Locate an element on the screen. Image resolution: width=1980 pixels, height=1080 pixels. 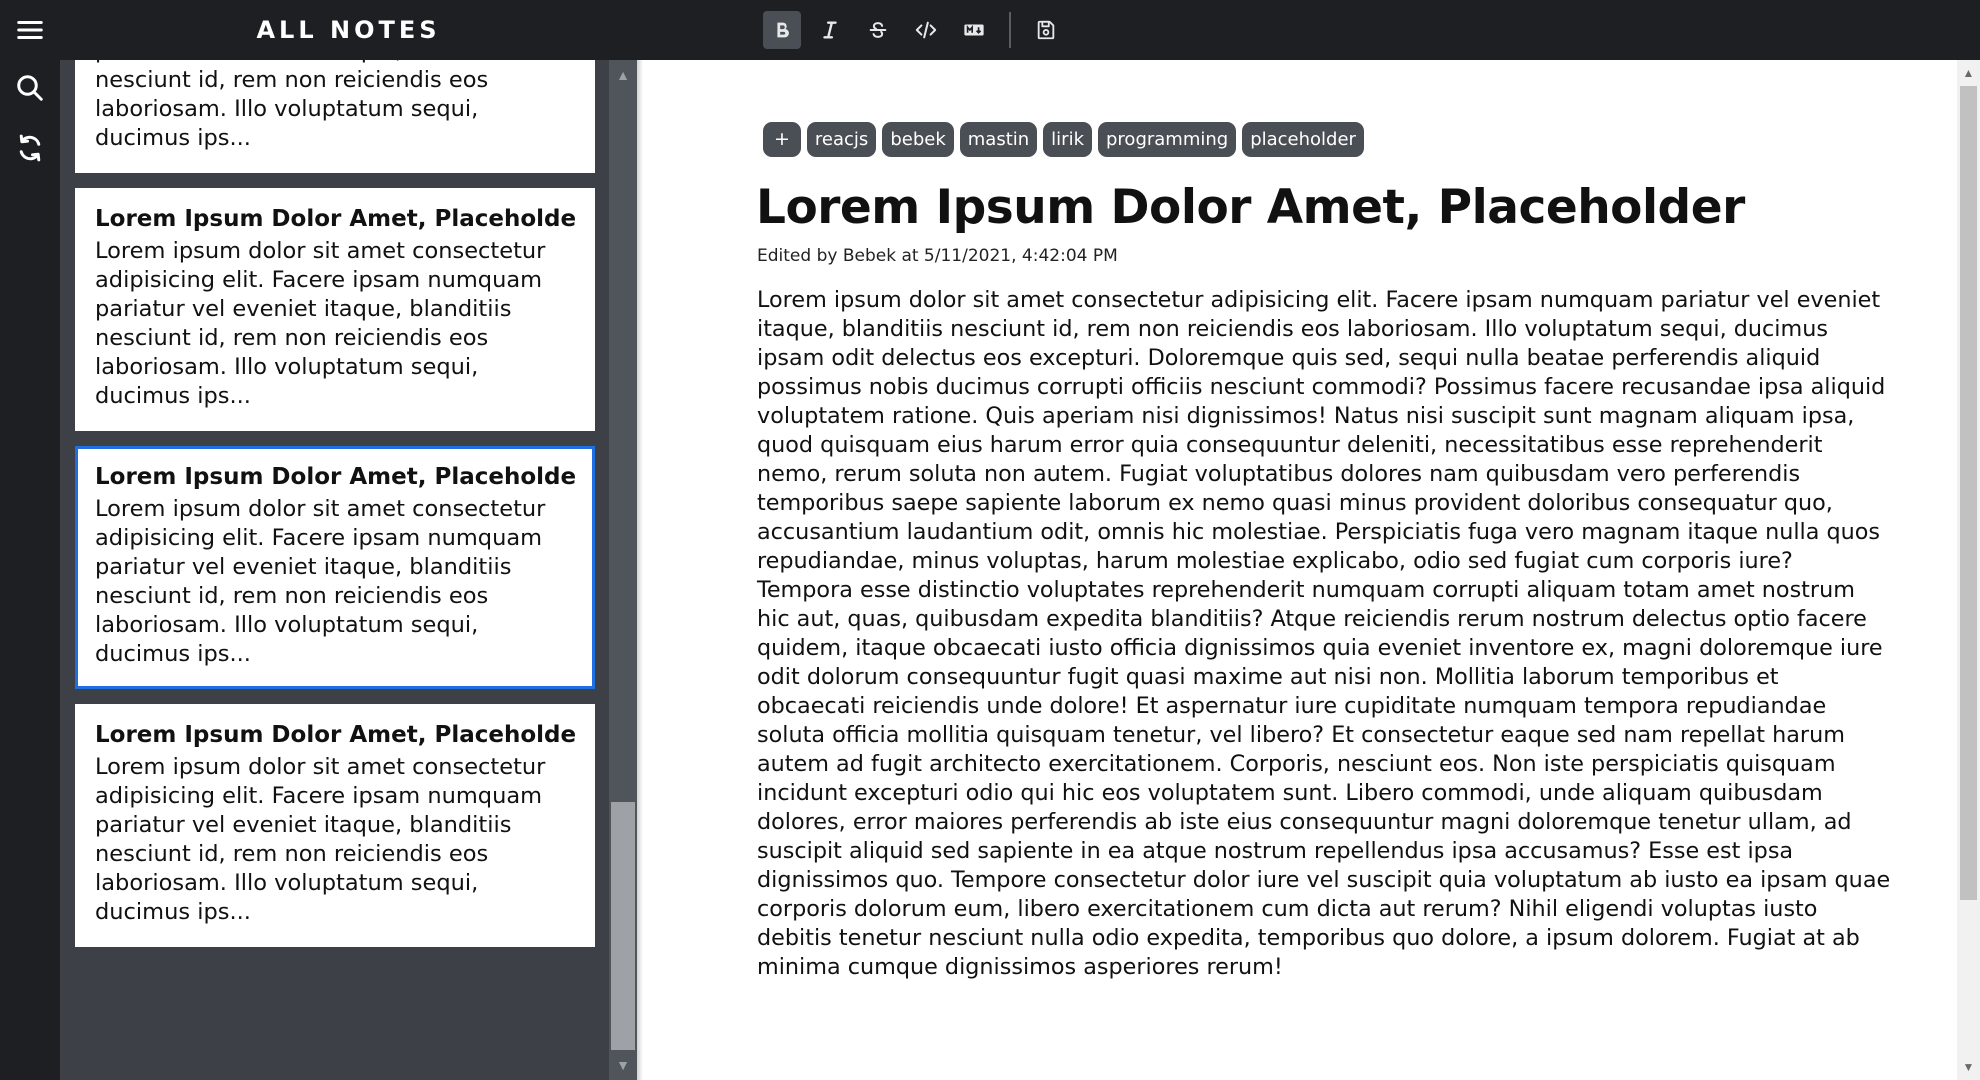
editor-toolbar is located at coordinates (1308, 30).